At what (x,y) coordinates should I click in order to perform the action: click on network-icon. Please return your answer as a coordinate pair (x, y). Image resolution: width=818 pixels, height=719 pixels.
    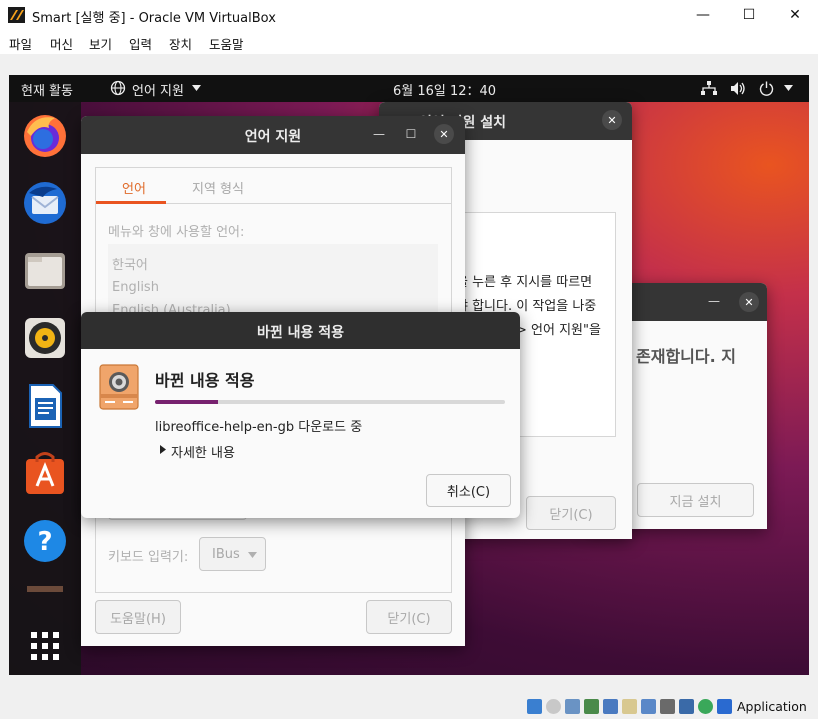
    Looking at the image, I should click on (709, 88).